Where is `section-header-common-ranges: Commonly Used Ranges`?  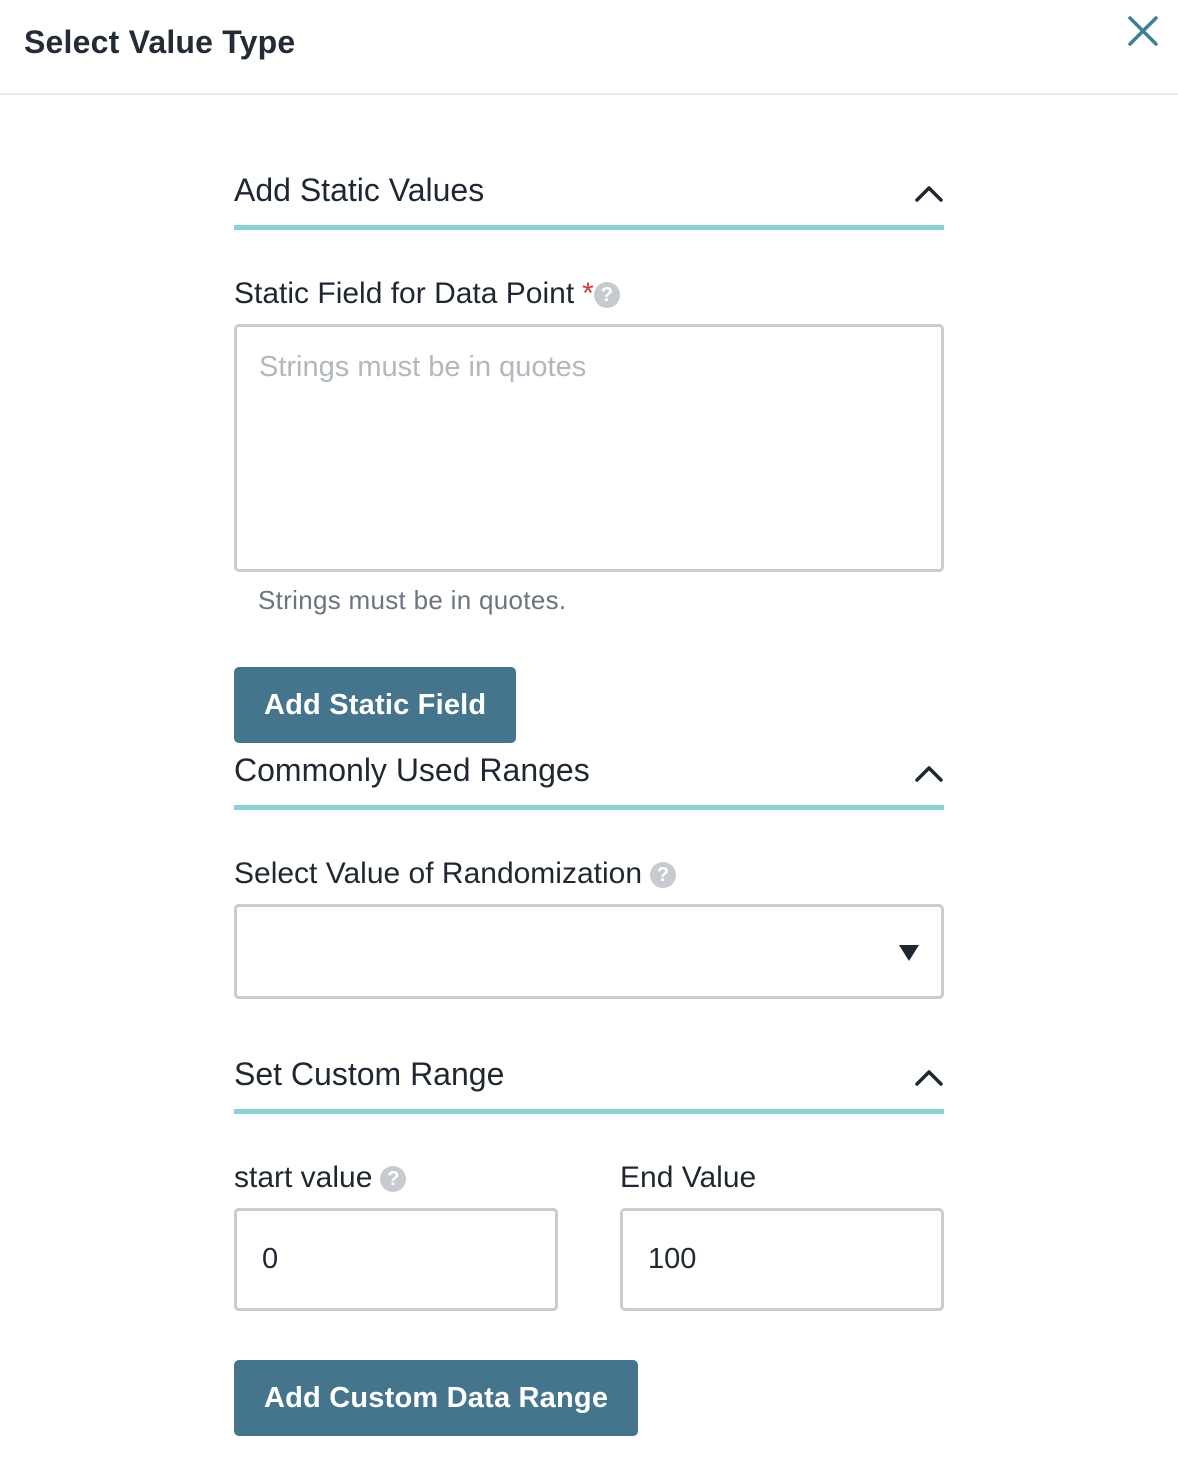 section-header-common-ranges: Commonly Used Ranges is located at coordinates (589, 780).